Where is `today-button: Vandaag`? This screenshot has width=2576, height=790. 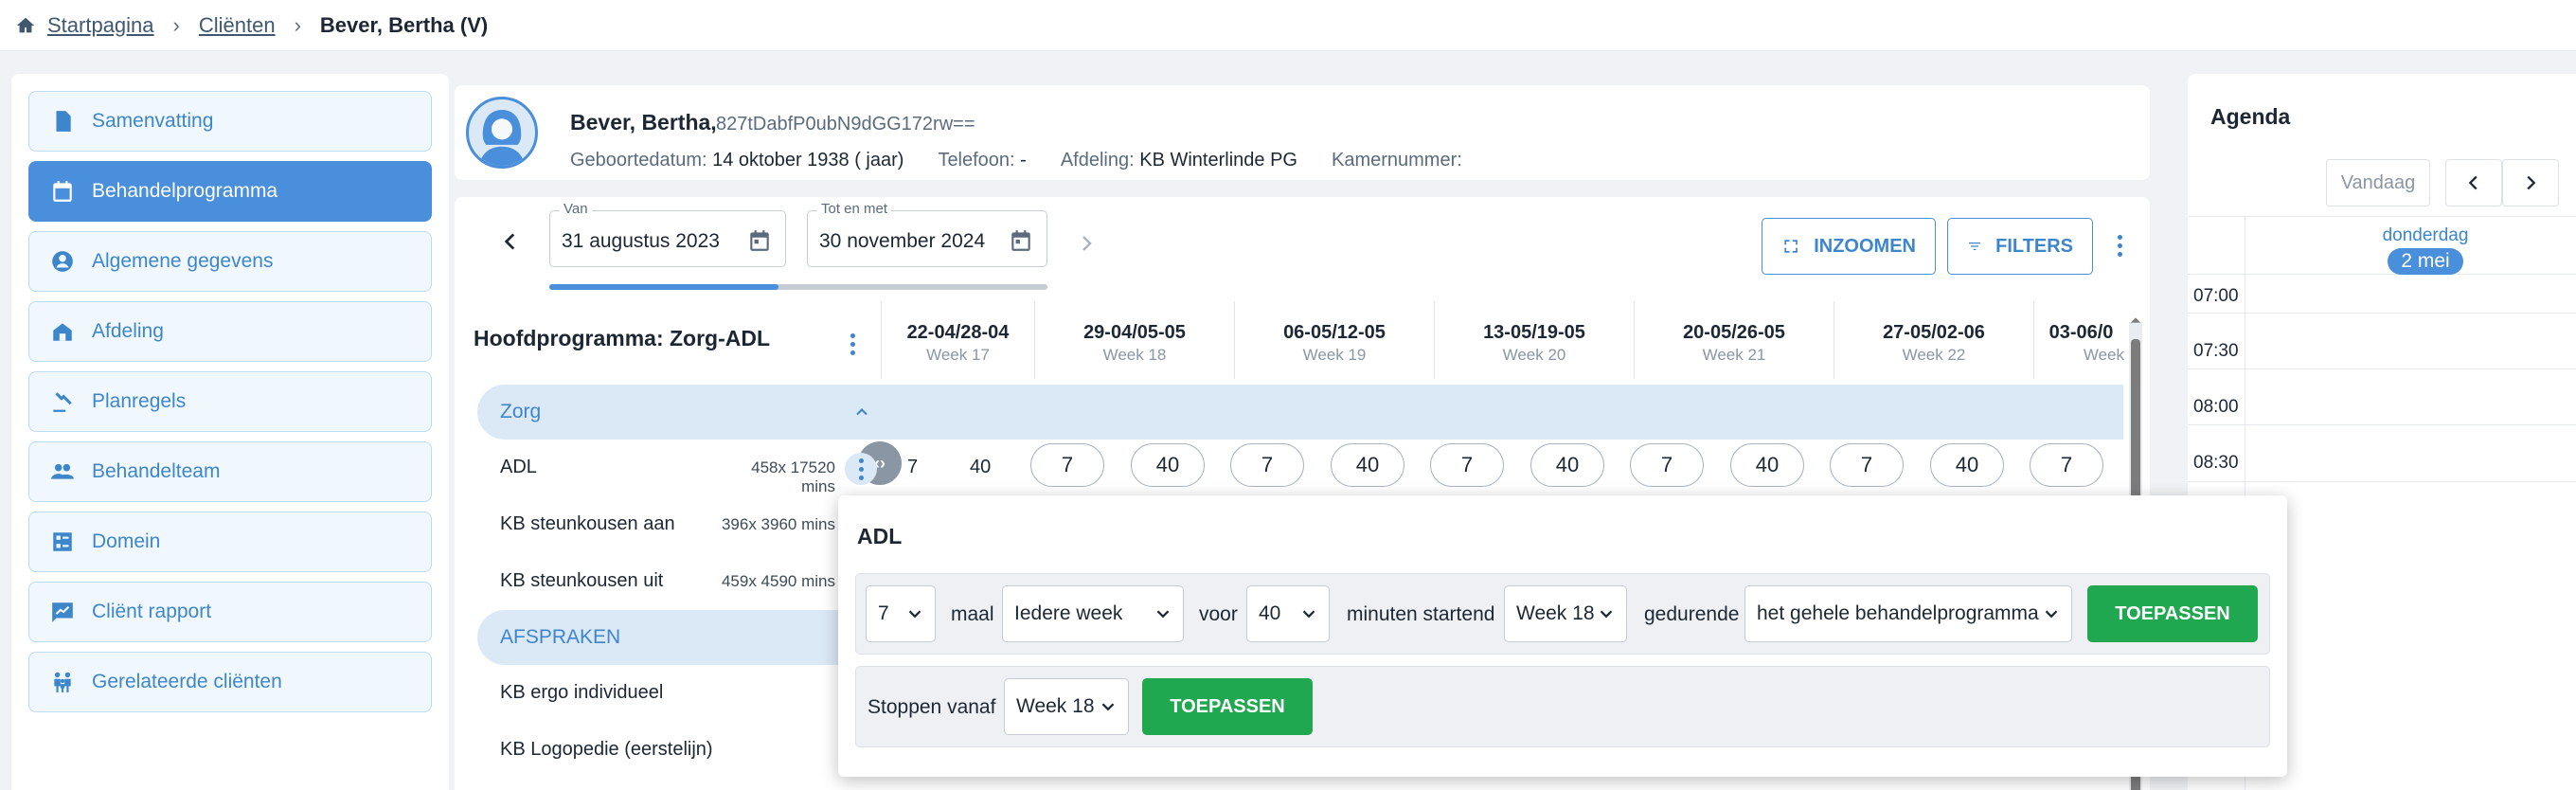 today-button: Vandaag is located at coordinates (2378, 182).